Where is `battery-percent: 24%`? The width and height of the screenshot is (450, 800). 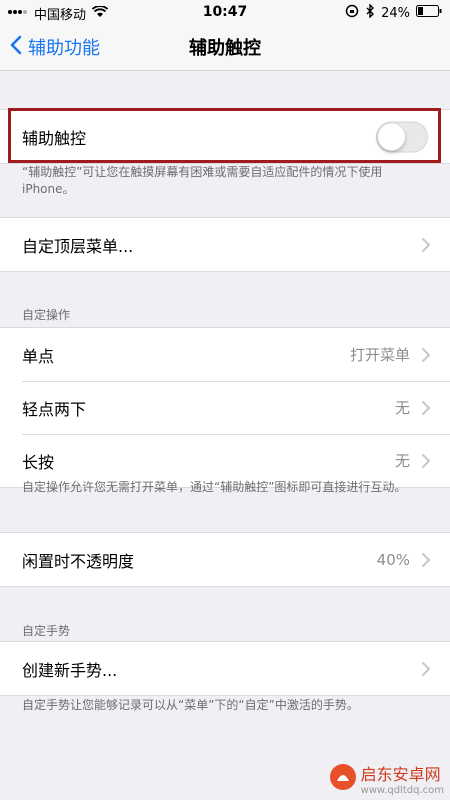 battery-percent: 24% is located at coordinates (395, 13).